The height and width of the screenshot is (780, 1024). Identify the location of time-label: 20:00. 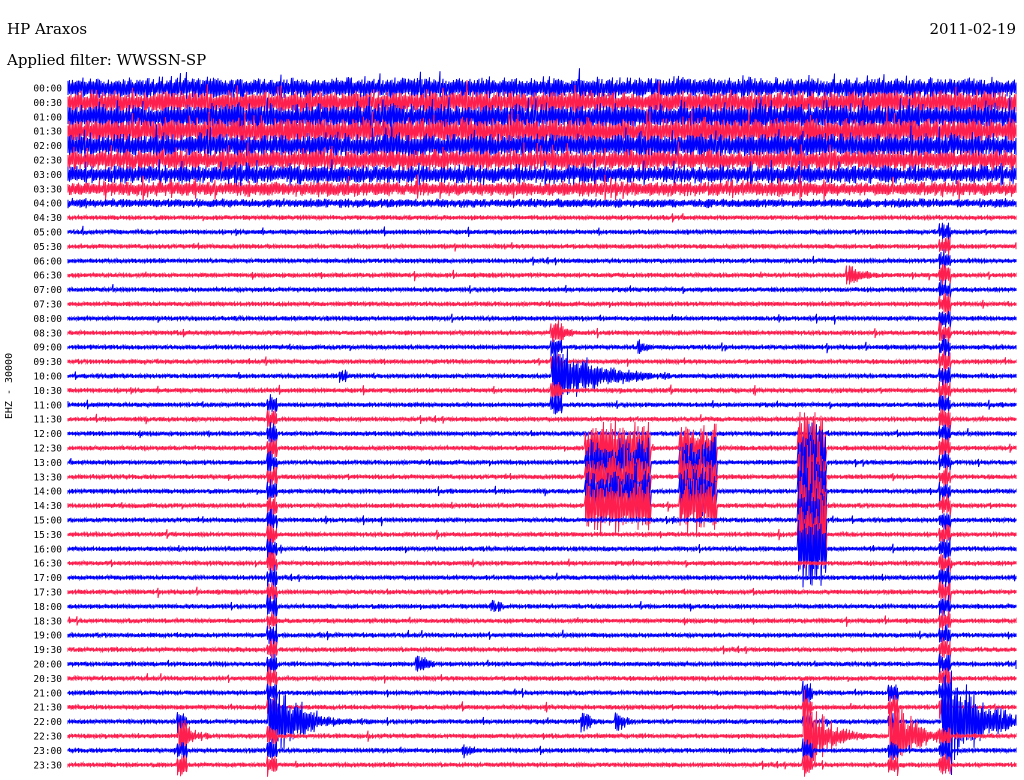
(47, 665).